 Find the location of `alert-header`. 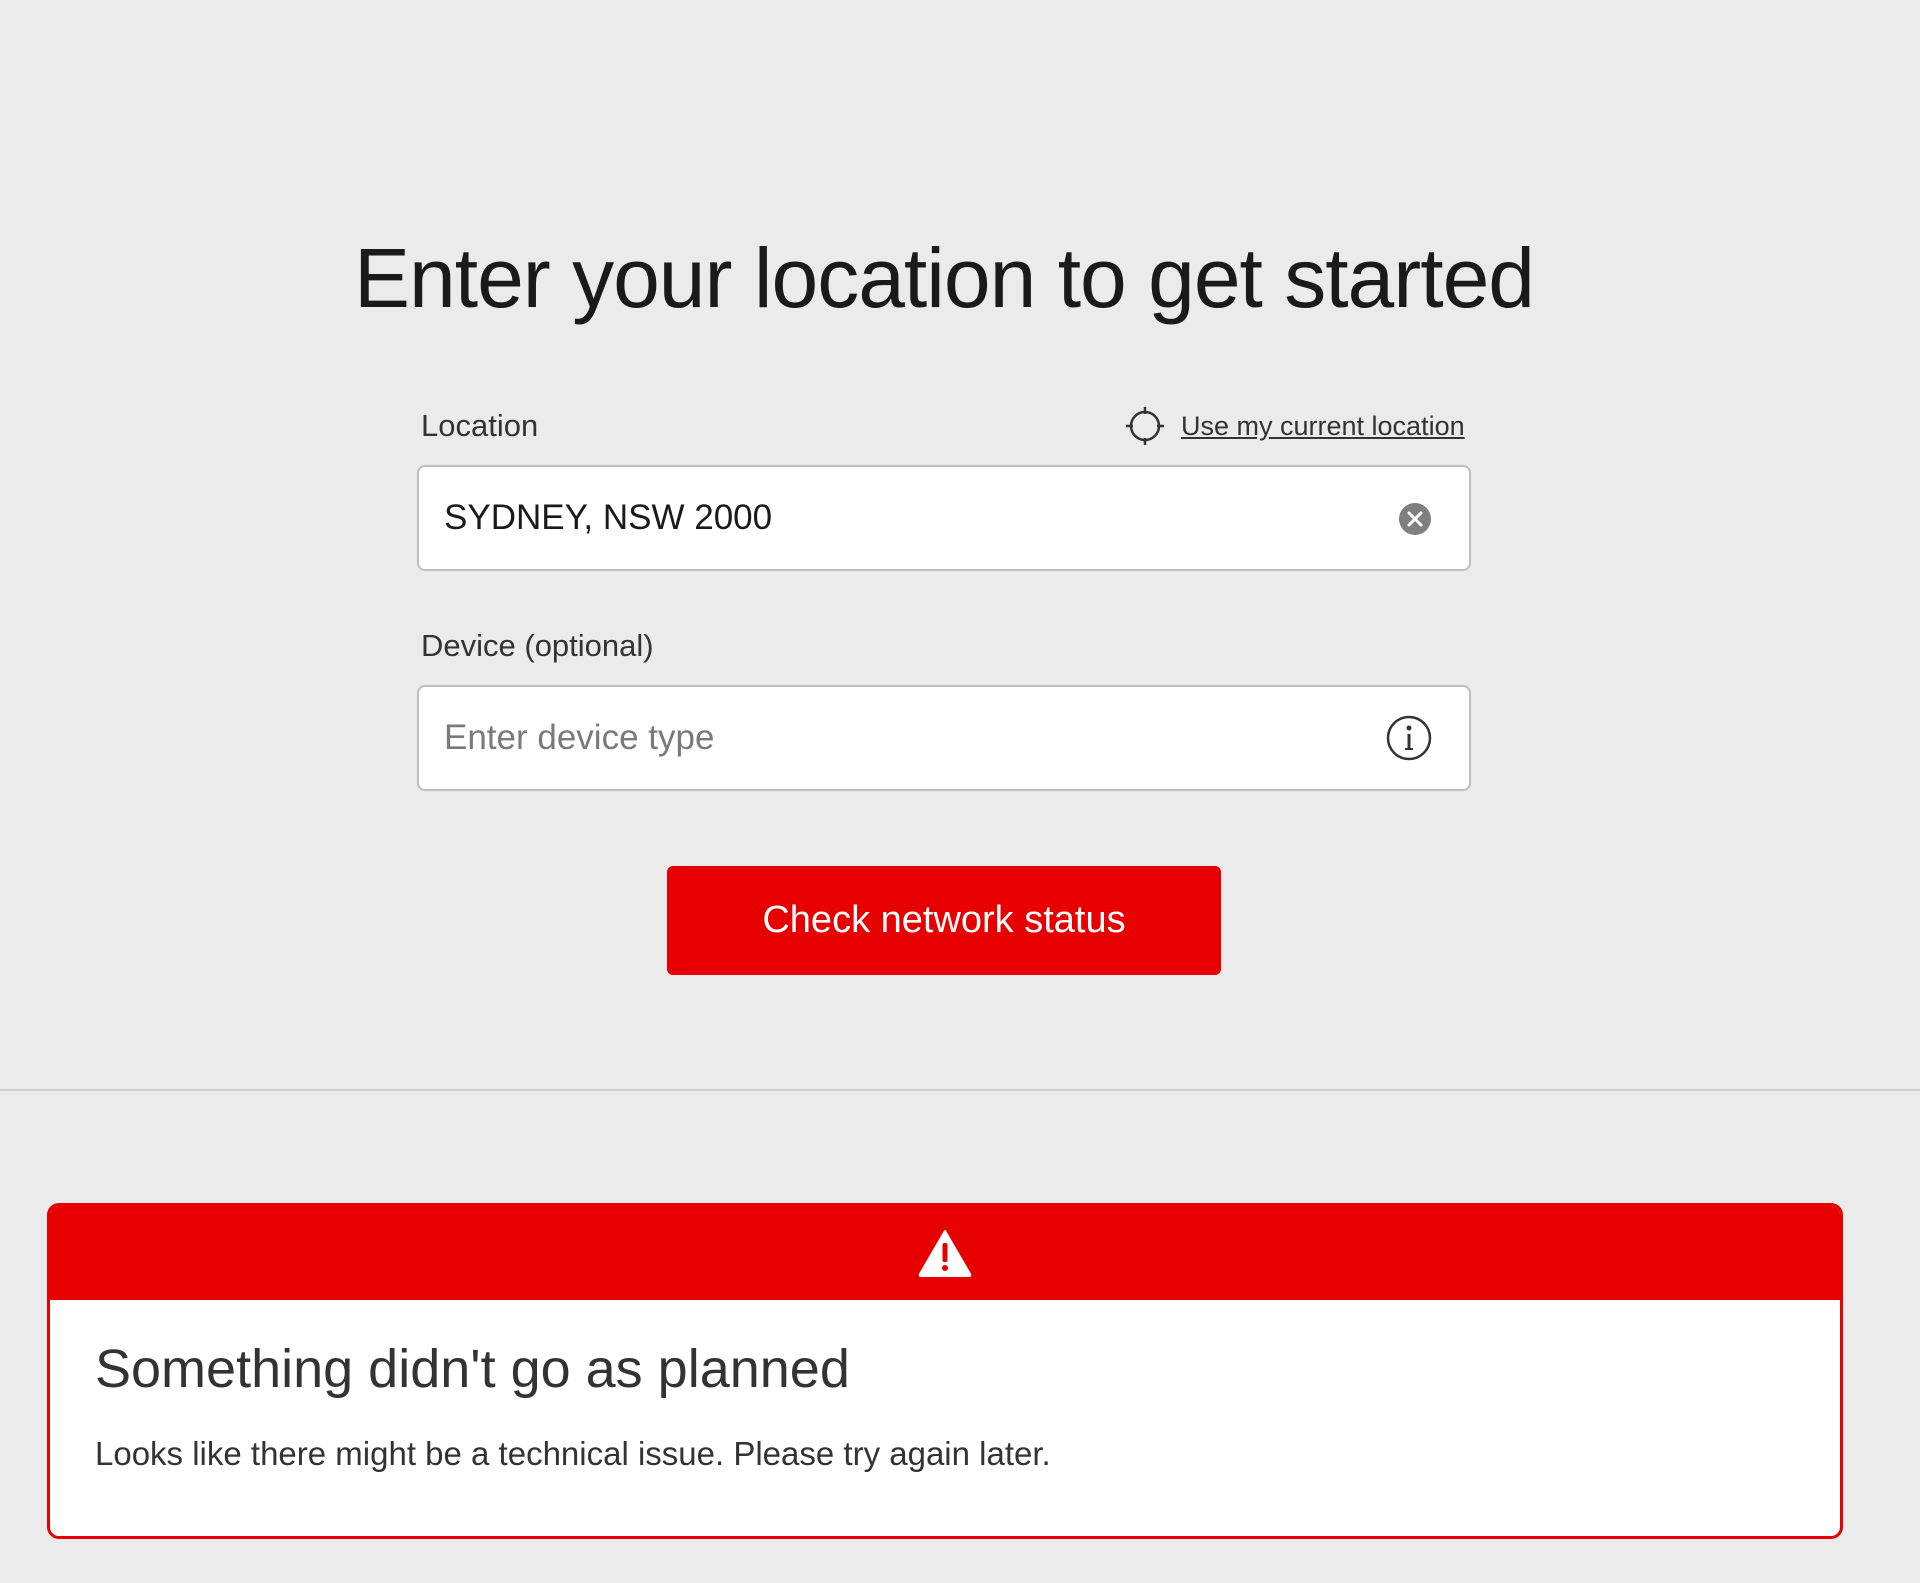

alert-header is located at coordinates (945, 1253).